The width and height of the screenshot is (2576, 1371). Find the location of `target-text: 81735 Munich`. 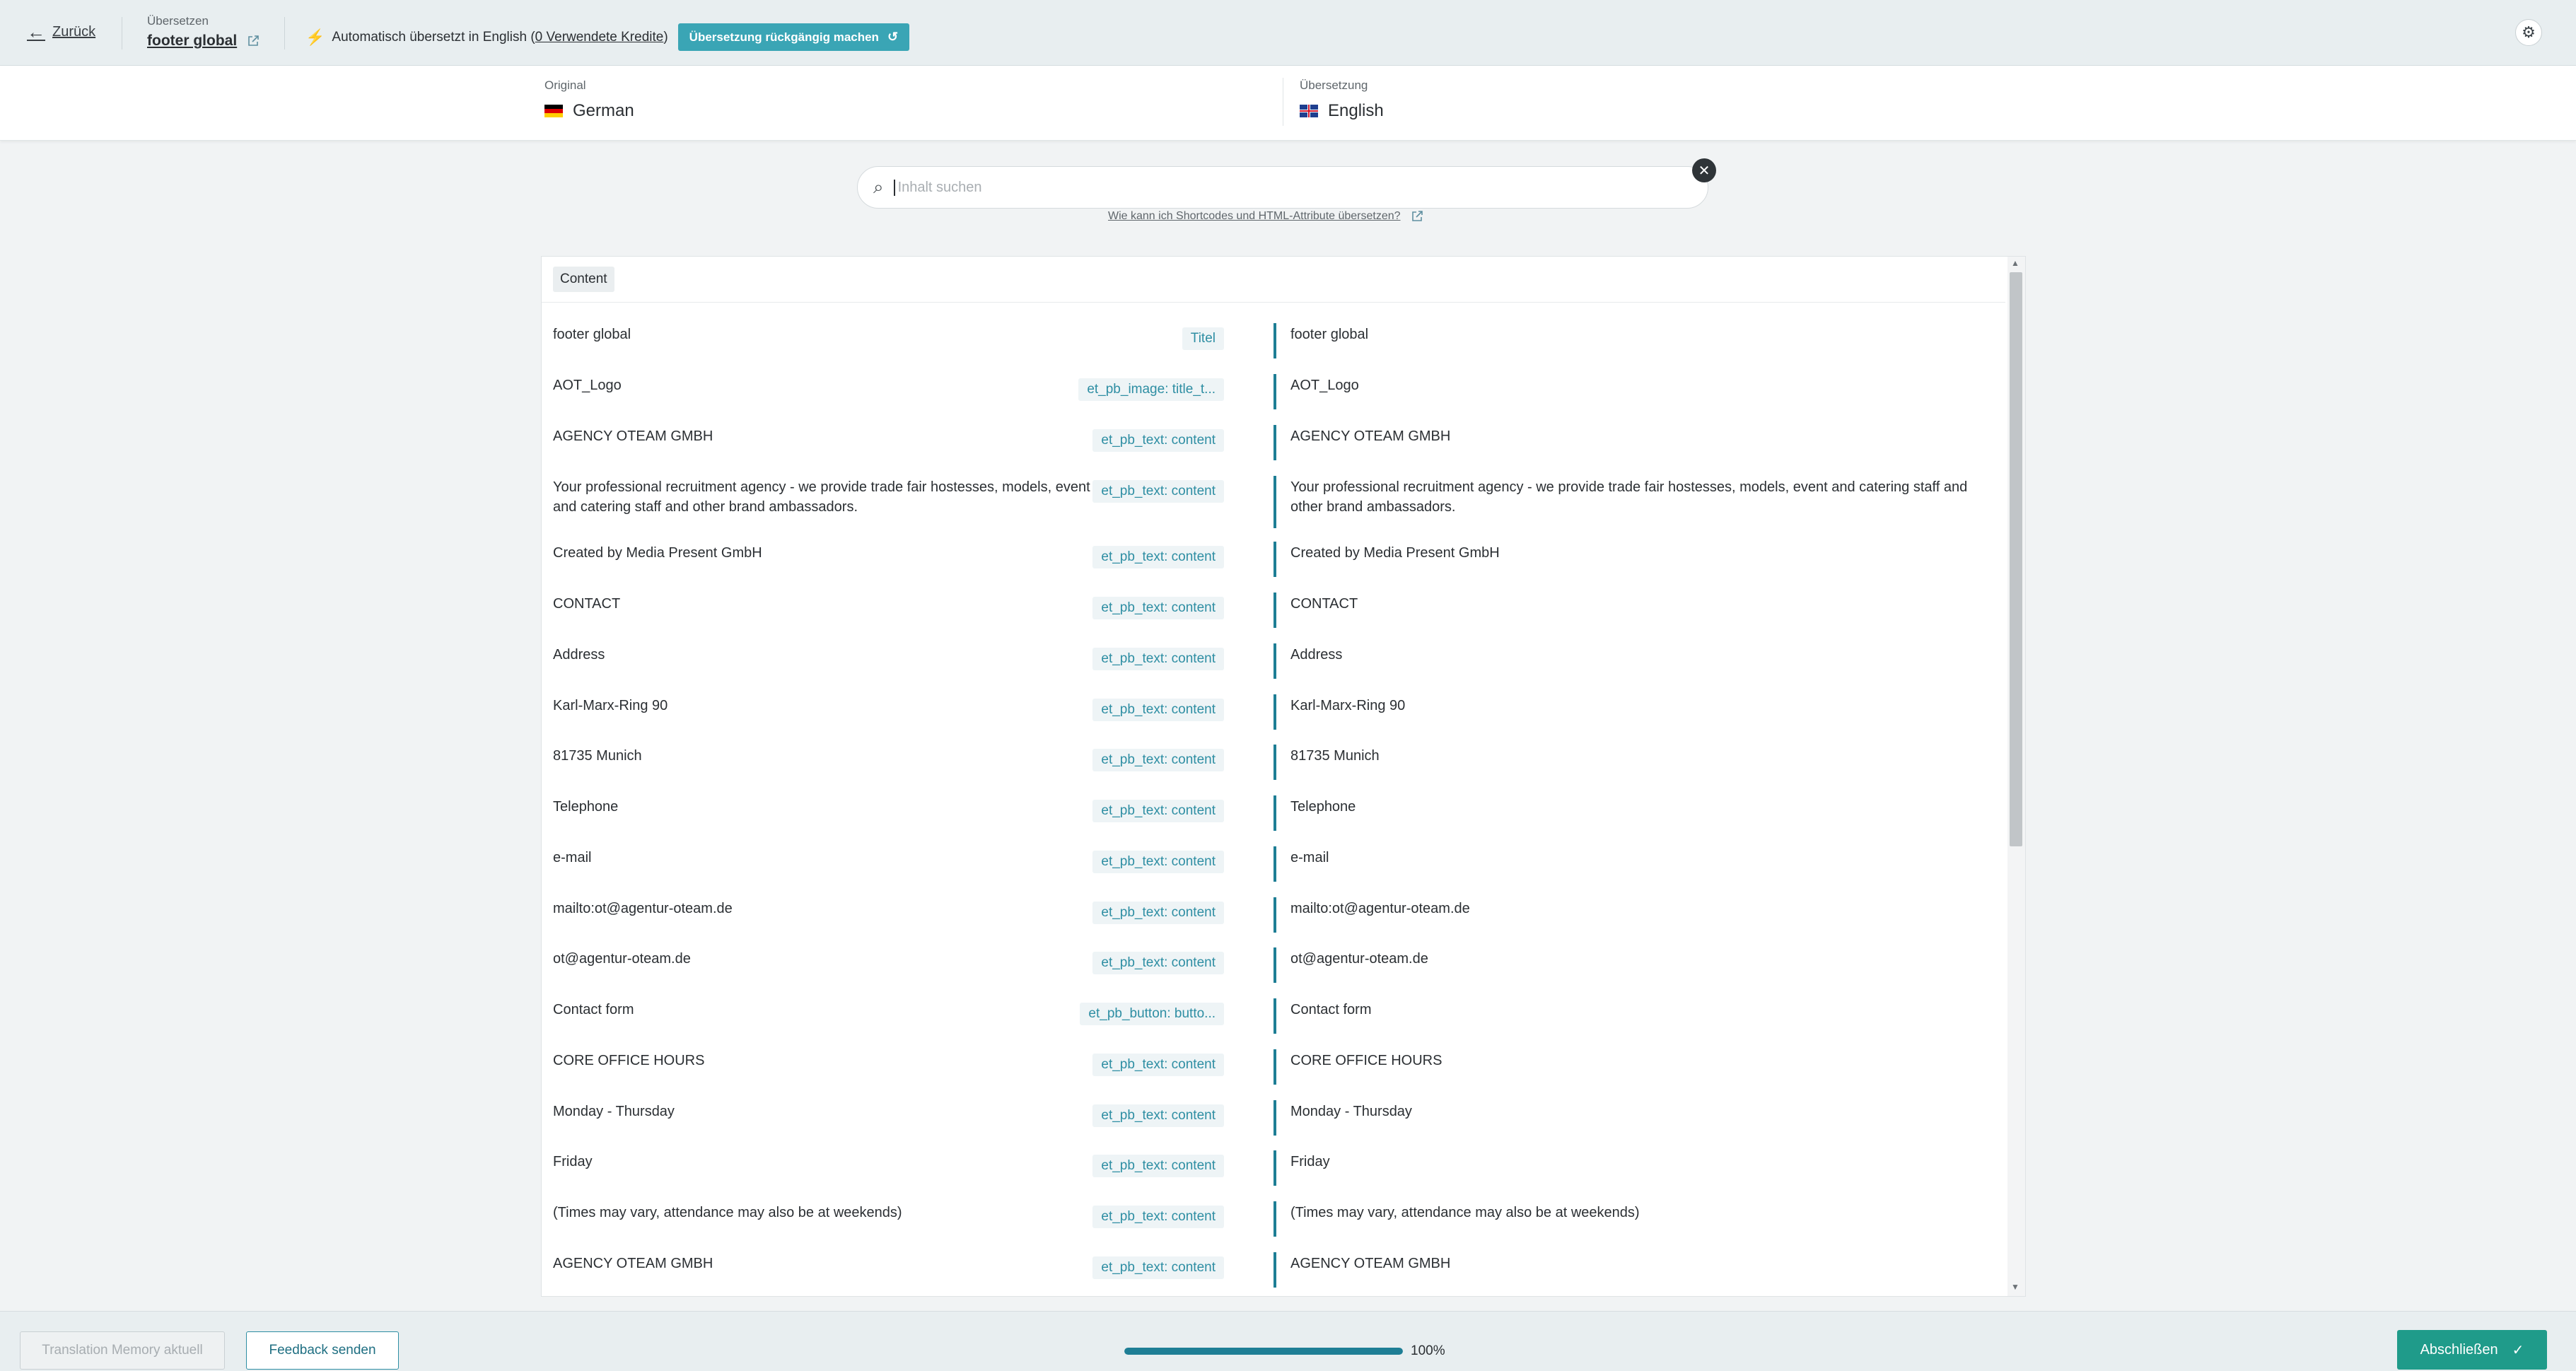

target-text: 81735 Munich is located at coordinates (1640, 756).